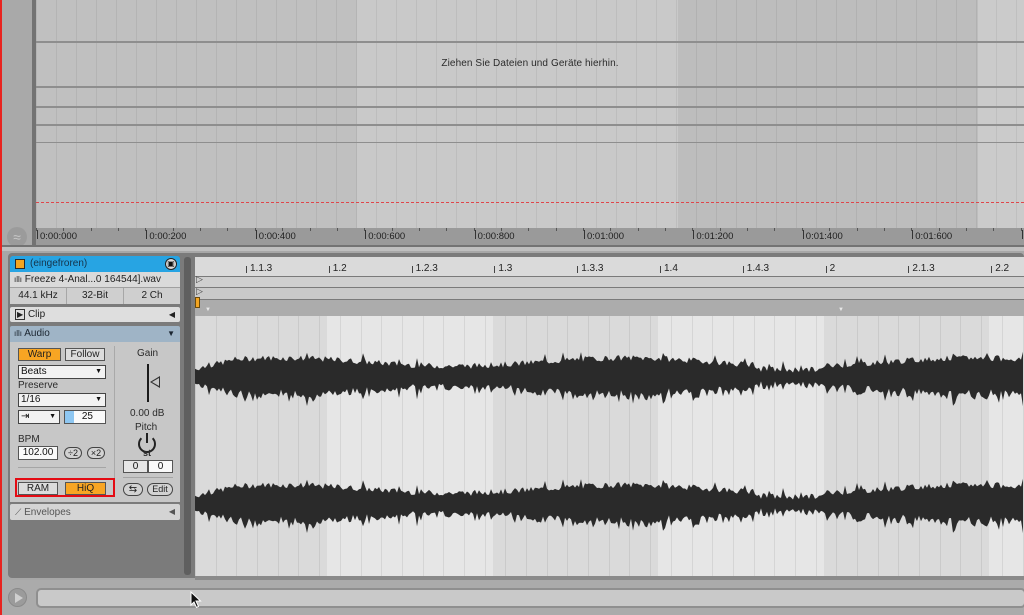  What do you see at coordinates (37, 333) in the screenshot?
I see `audio-section-label: Audio` at bounding box center [37, 333].